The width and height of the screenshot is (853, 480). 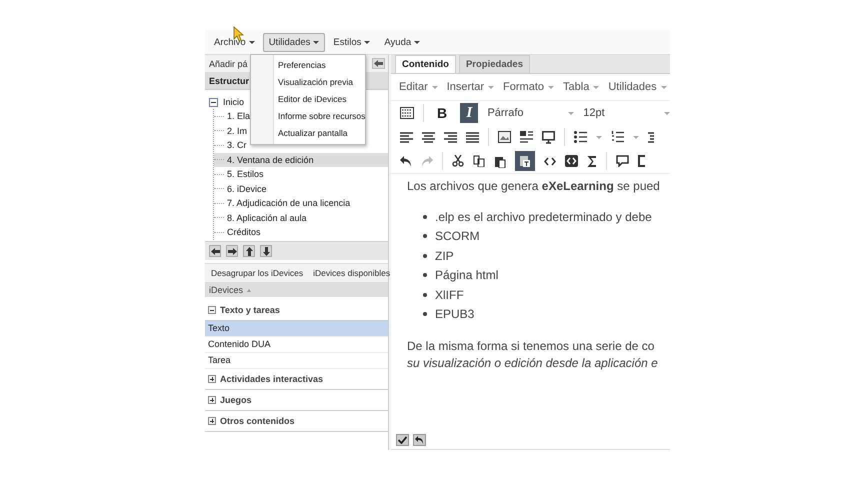 I want to click on copy-icon, so click(x=479, y=161).